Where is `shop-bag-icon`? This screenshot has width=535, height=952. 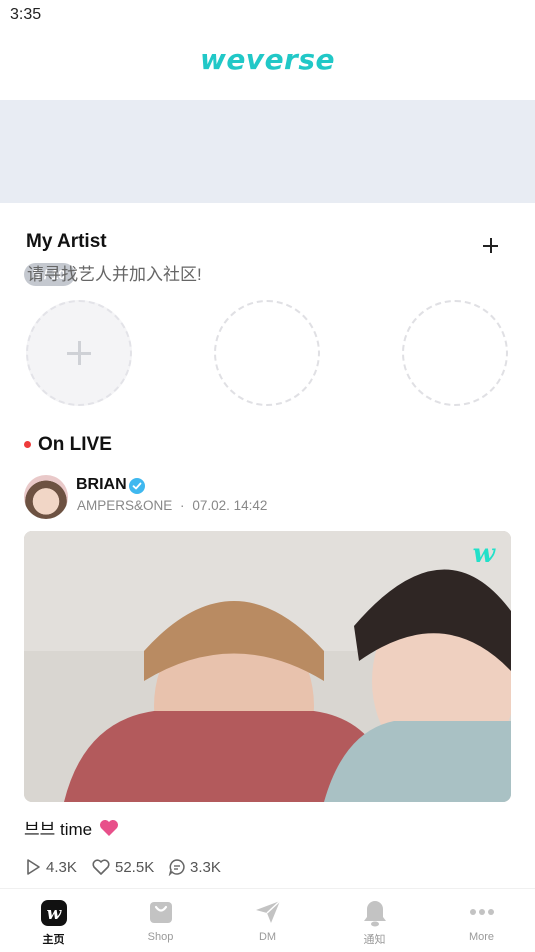
shop-bag-icon is located at coordinates (160, 912).